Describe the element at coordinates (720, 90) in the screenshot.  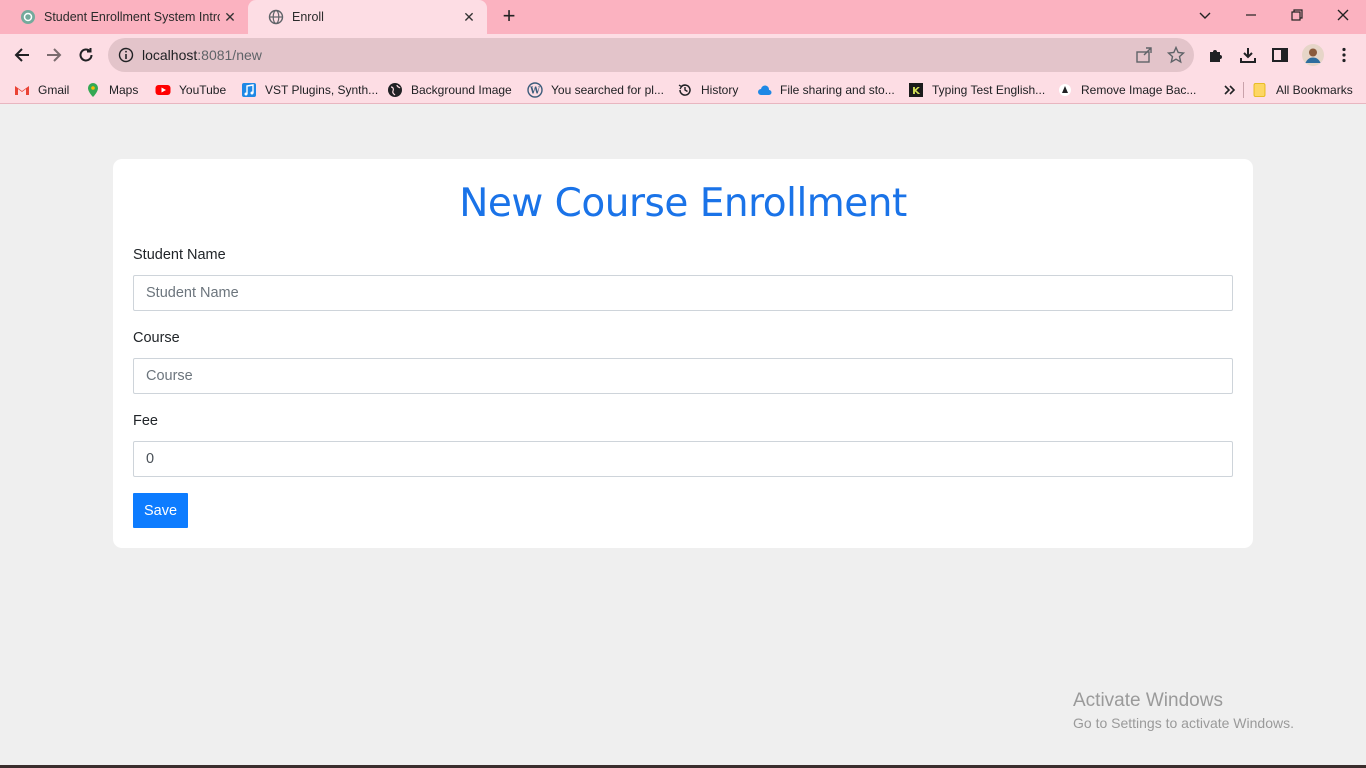
I see `bookmark-label: History` at that location.